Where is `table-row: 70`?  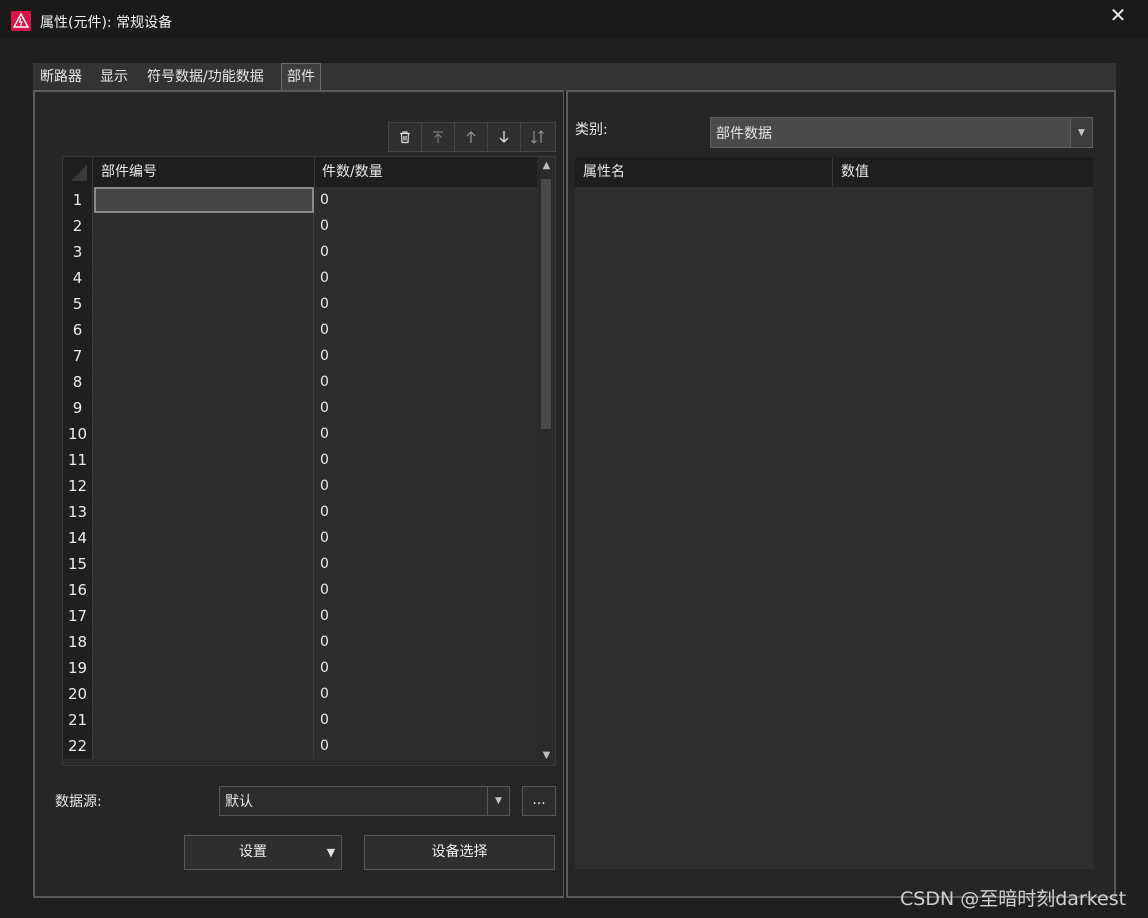
table-row: 70 is located at coordinates (300, 356).